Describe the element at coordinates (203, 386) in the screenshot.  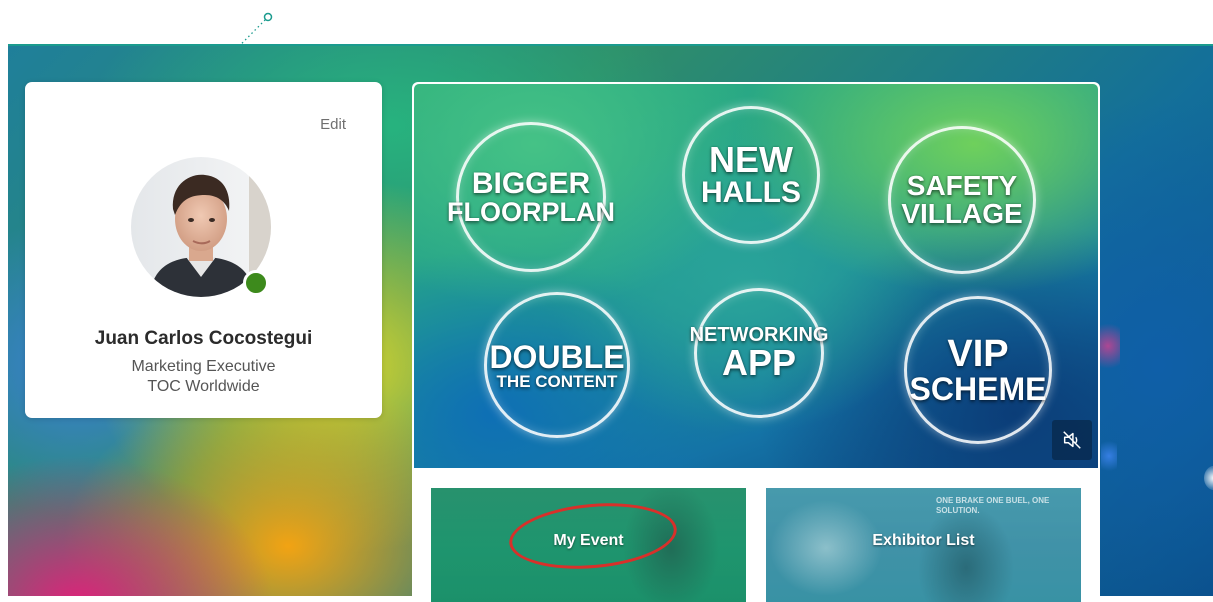
I see `profile-company: TOC Worldwide` at that location.